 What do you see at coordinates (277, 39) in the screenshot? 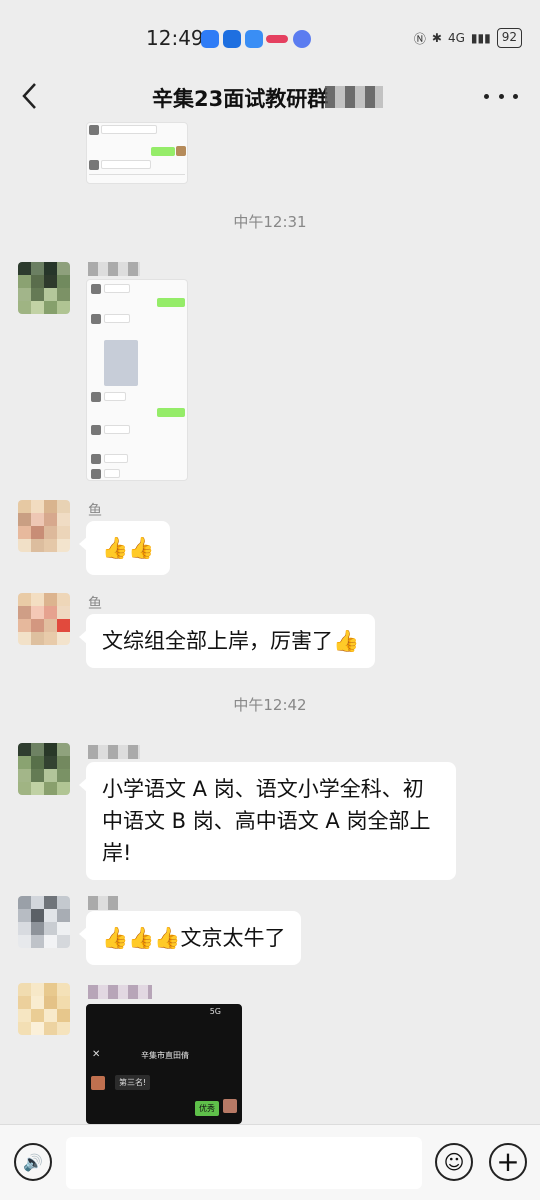
I see `brand-app-icon` at bounding box center [277, 39].